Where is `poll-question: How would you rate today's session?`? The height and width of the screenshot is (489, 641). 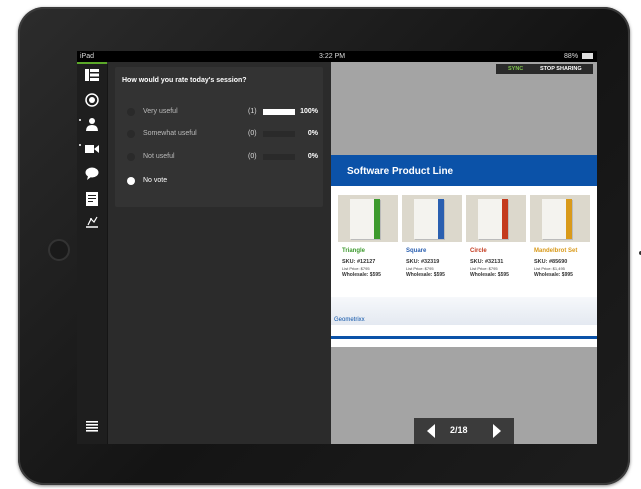 poll-question: How would you rate today's session? is located at coordinates (184, 80).